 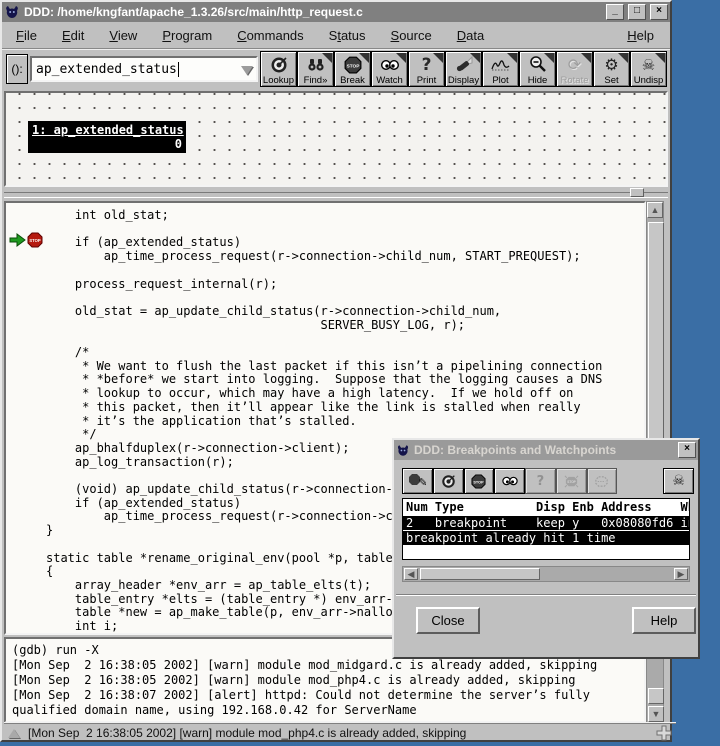 I want to click on close-button: ×, so click(x=659, y=12).